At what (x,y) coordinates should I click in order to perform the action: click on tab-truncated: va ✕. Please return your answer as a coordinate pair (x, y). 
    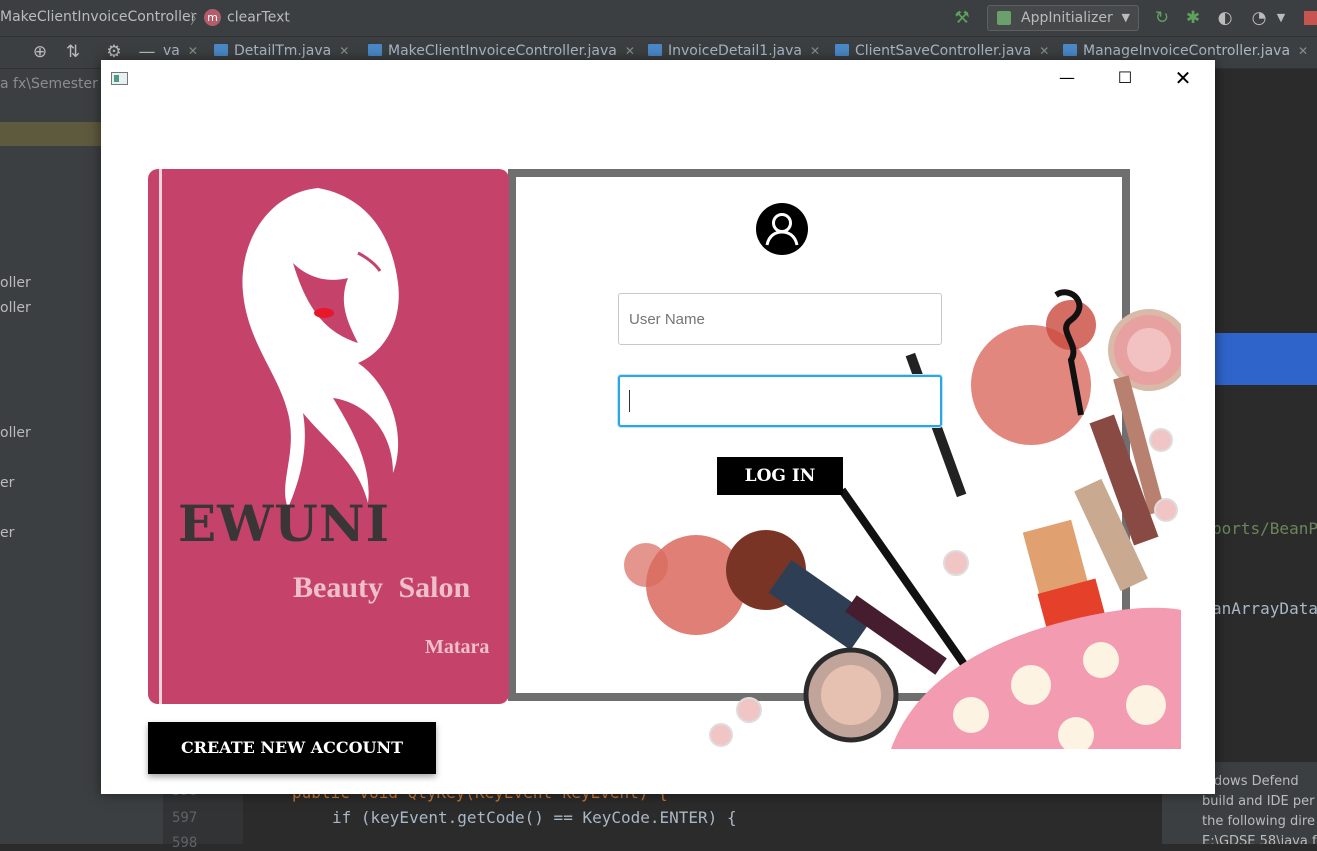
    Looking at the image, I should click on (180, 51).